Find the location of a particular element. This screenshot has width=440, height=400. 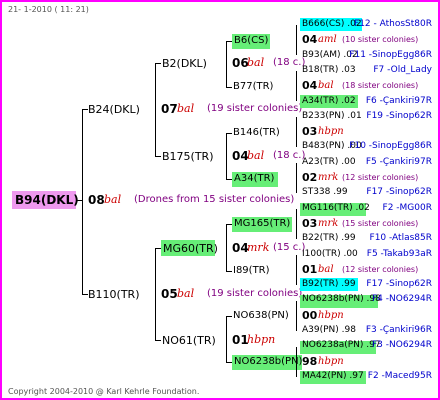

g4-origin-17: F17 -Sinop62R is located at coordinates (399, 284).